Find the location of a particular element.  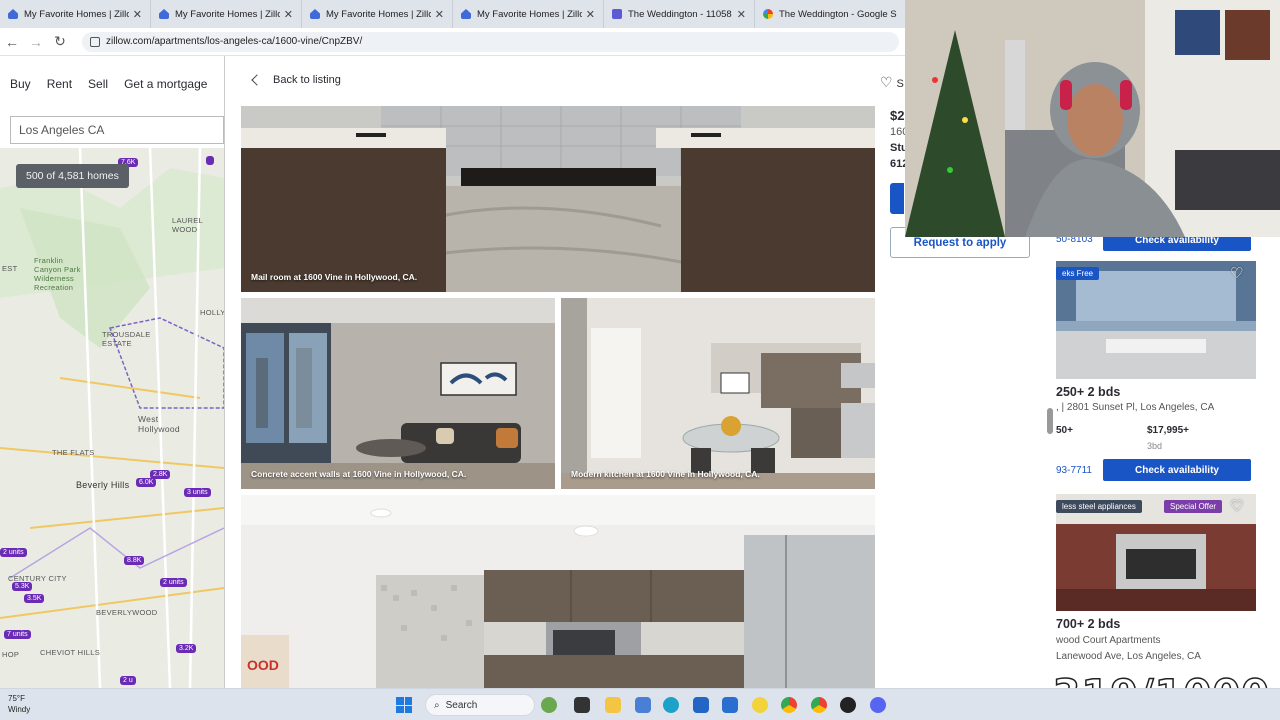

save-button: ♡ S is located at coordinates (892, 82).